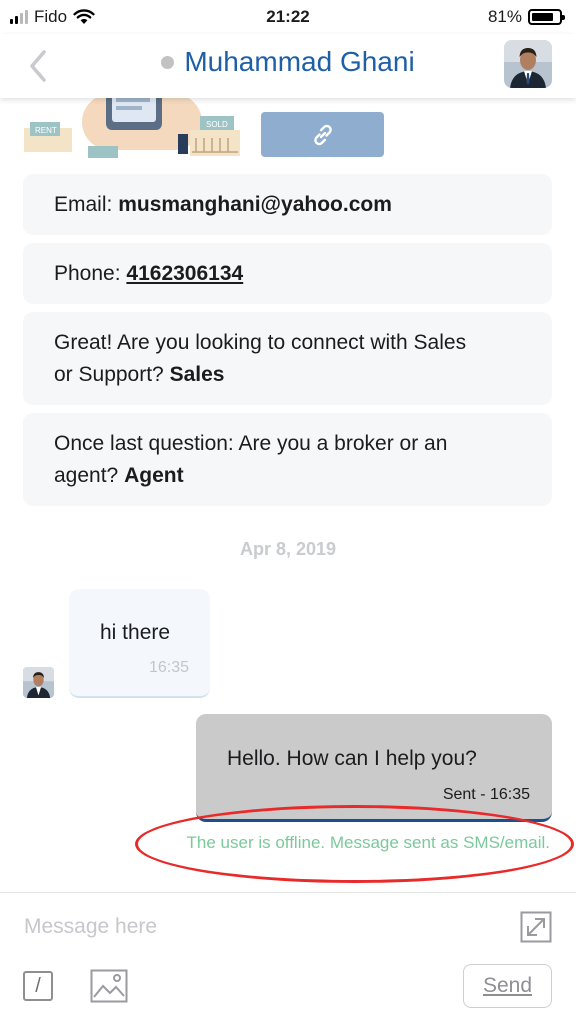  I want to click on email-label: Email:, so click(86, 204).